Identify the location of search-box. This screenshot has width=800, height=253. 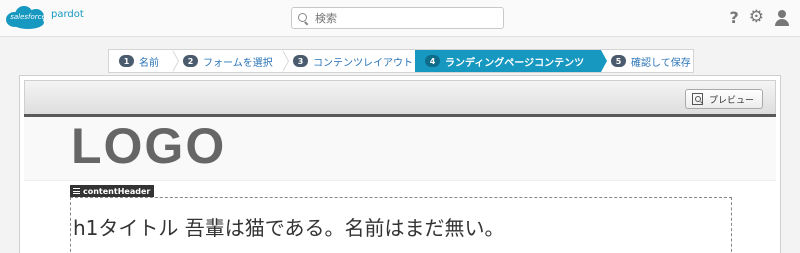
(397, 18).